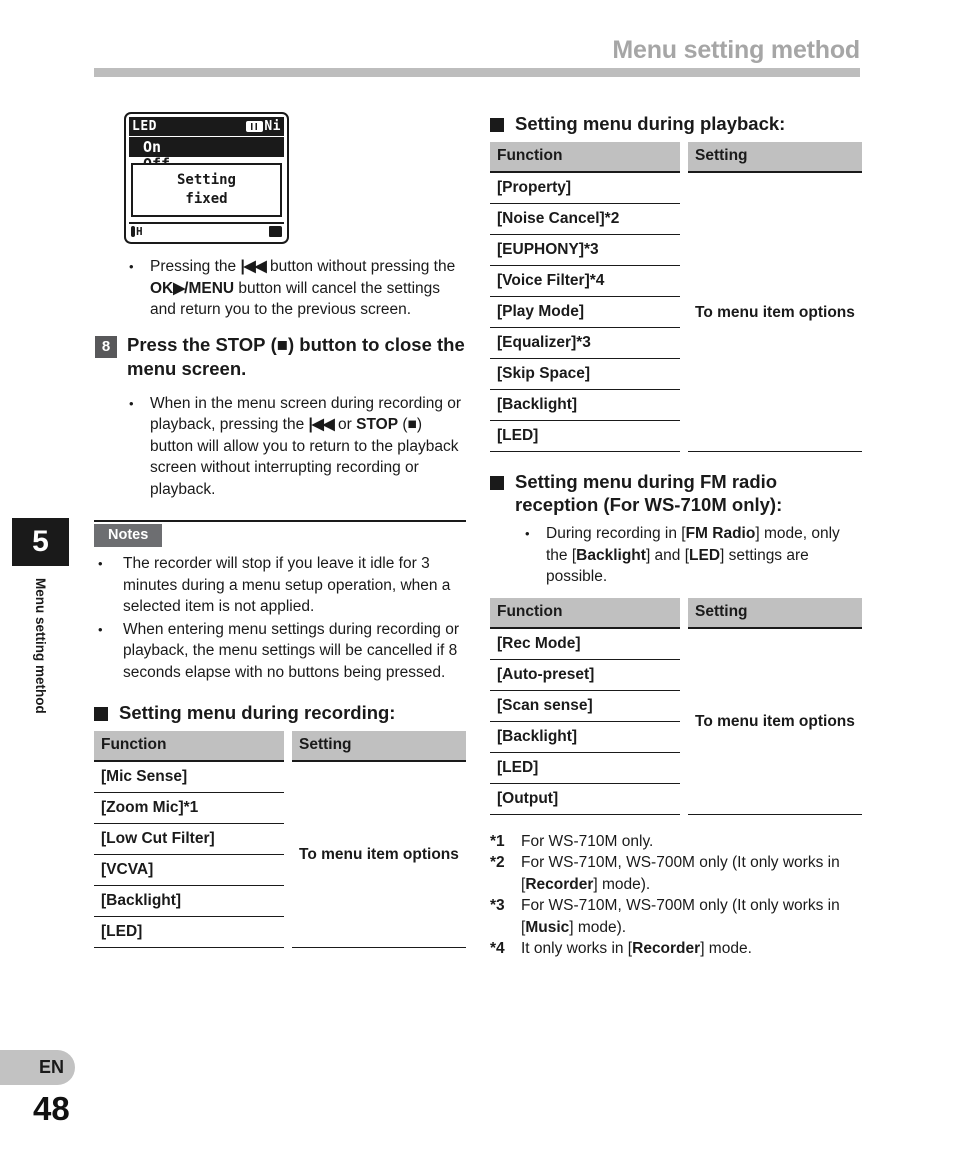  I want to click on table-row: [Mic Sense] To menu item options, so click(280, 854).